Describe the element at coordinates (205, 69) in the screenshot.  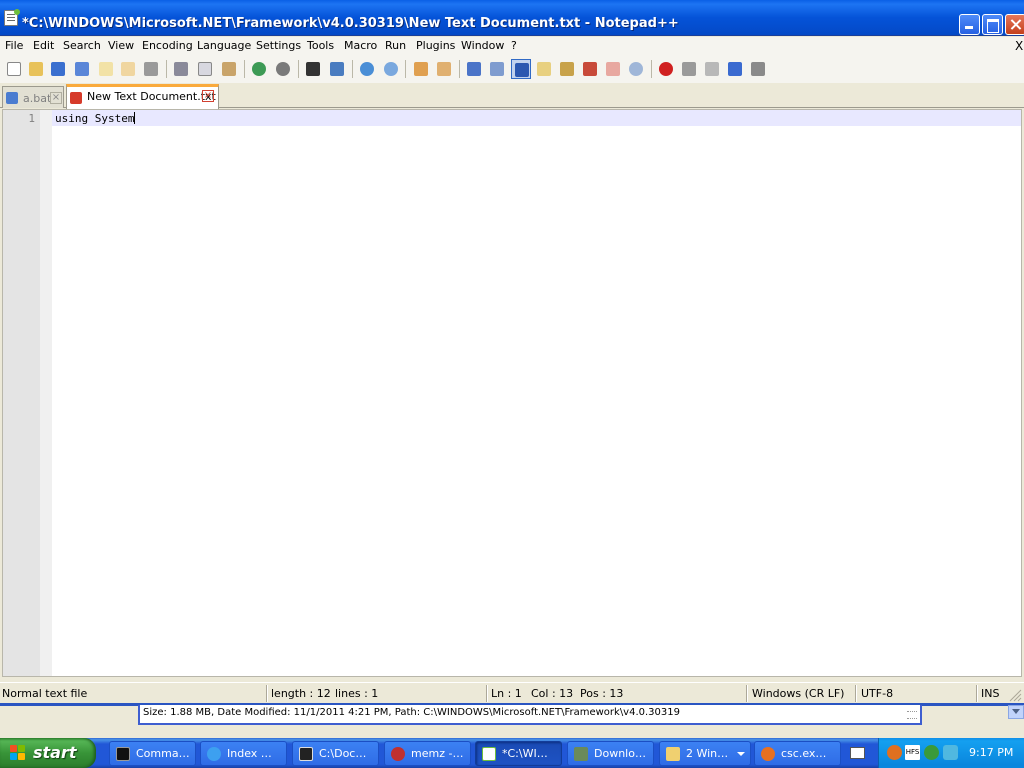
I see `copy-icon` at that location.